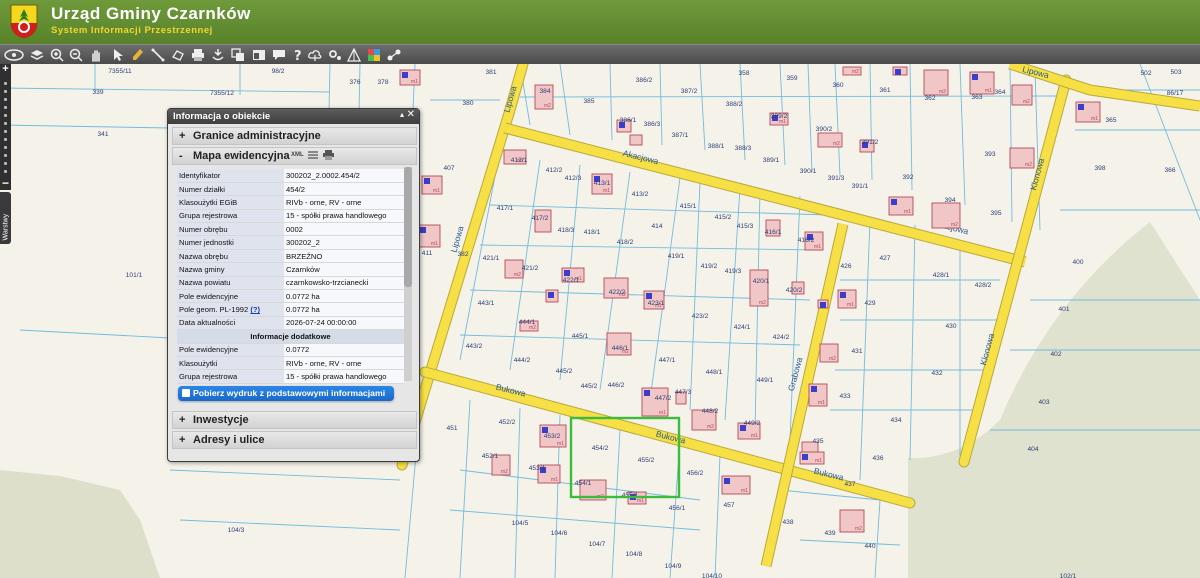  What do you see at coordinates (178, 55) in the screenshot?
I see `measure-area-icon` at bounding box center [178, 55].